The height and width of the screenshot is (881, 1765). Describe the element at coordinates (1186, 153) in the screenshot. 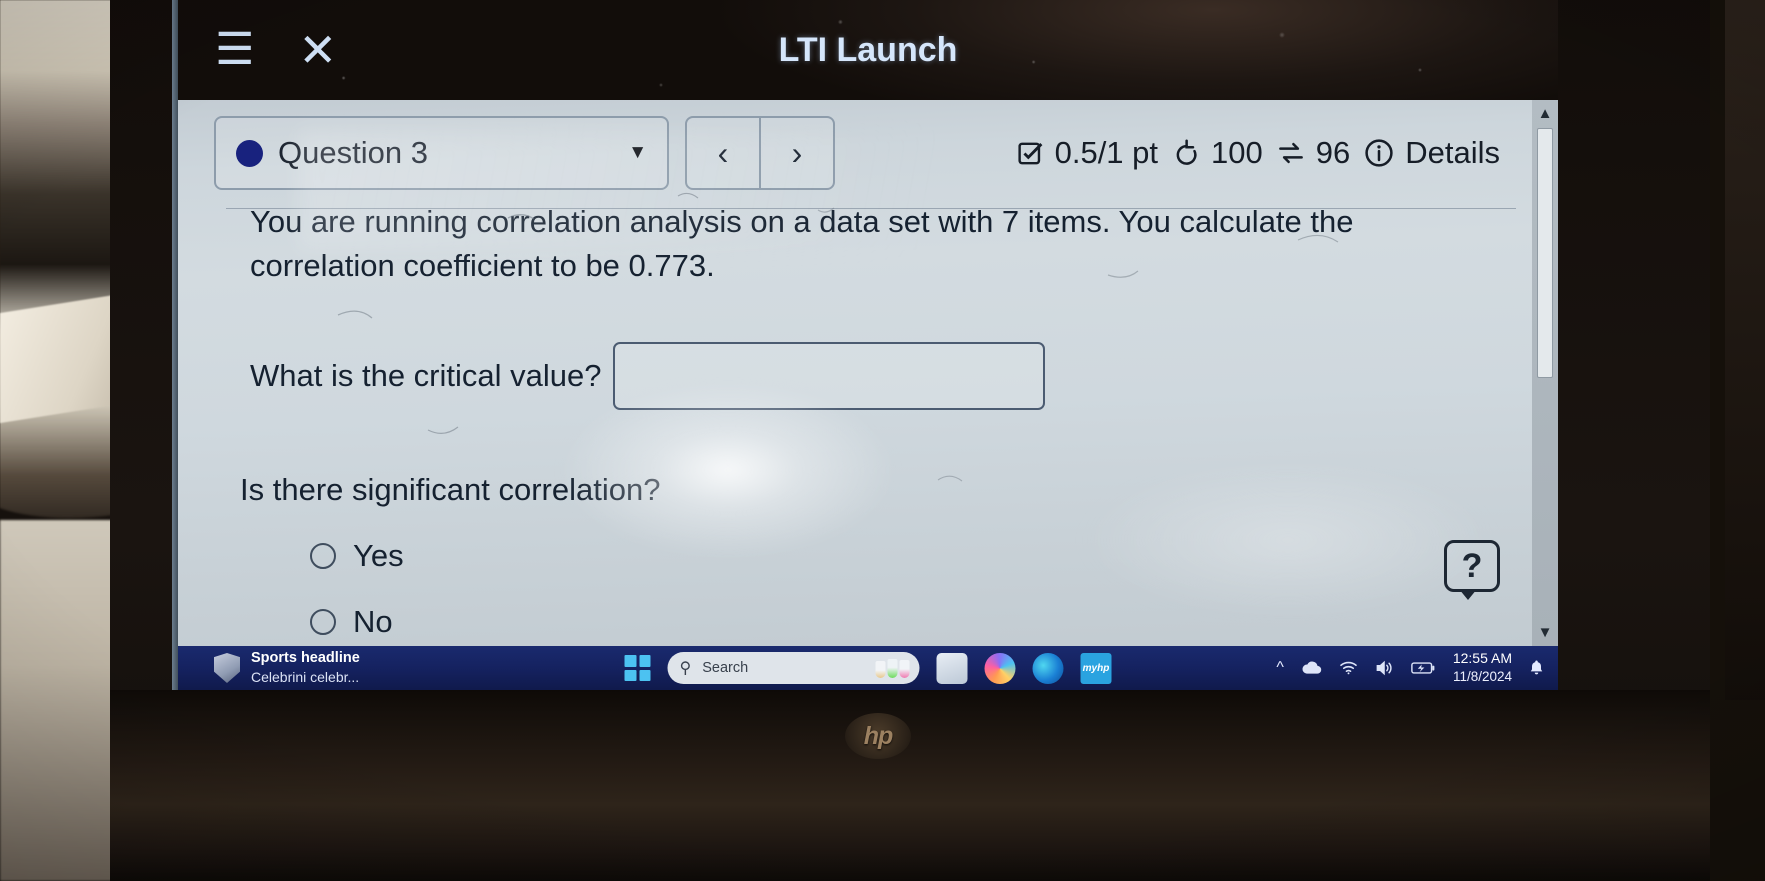

I see `undo-arrow-icon` at that location.